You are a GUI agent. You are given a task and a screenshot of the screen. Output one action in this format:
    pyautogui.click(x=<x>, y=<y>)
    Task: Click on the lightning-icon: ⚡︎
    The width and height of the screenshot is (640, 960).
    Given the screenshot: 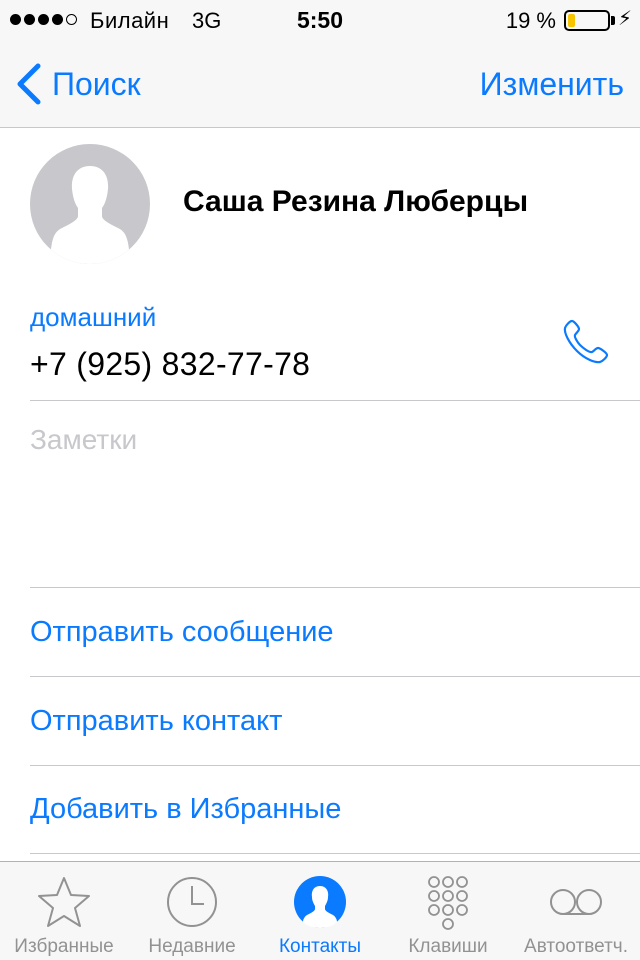 What is the action you would take?
    pyautogui.click(x=624, y=19)
    